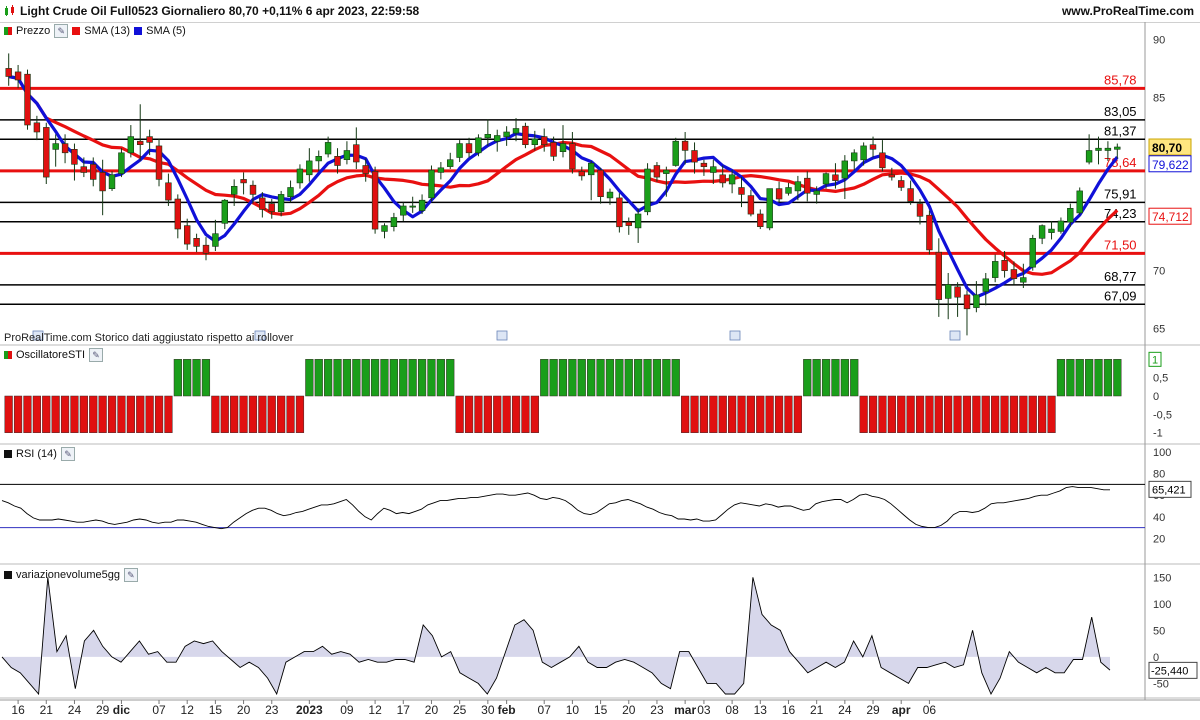  What do you see at coordinates (8, 454) in the screenshot?
I see `rsi-swatch` at bounding box center [8, 454].